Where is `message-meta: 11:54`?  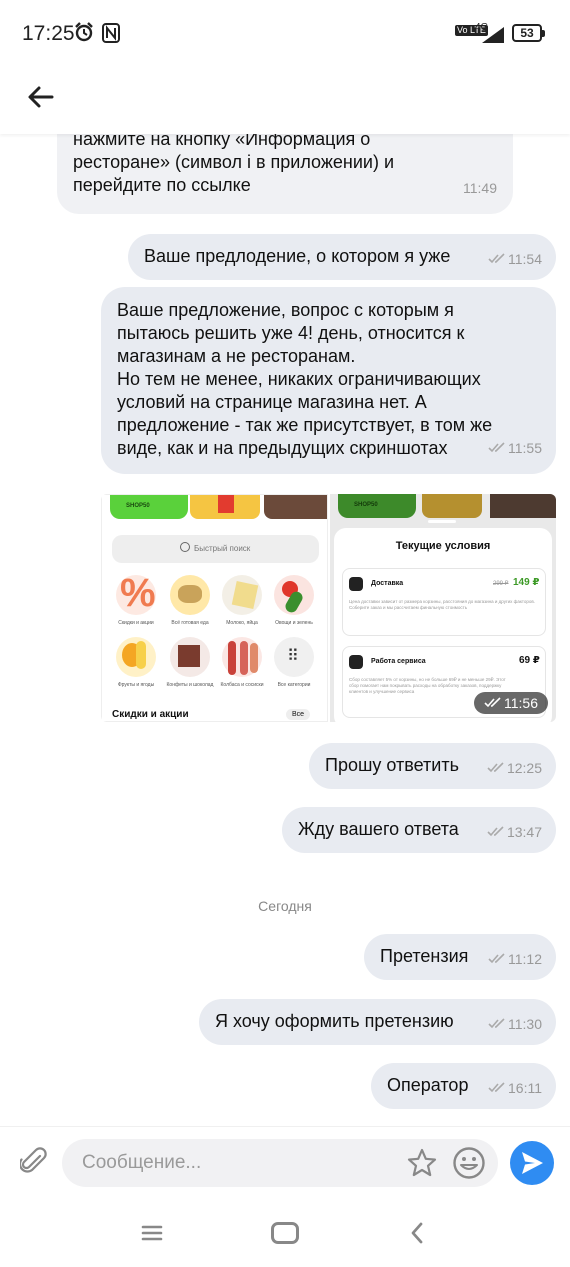 message-meta: 11:54 is located at coordinates (515, 259).